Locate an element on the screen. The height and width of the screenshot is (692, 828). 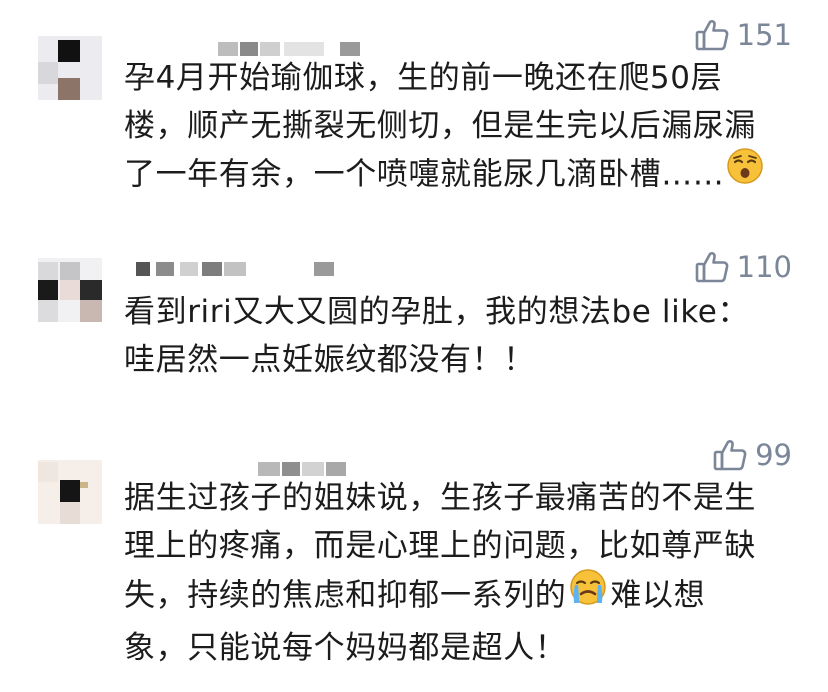
comment-line-text: 失，持续的焦虑和抑郁一系列的 is located at coordinates (345, 595).